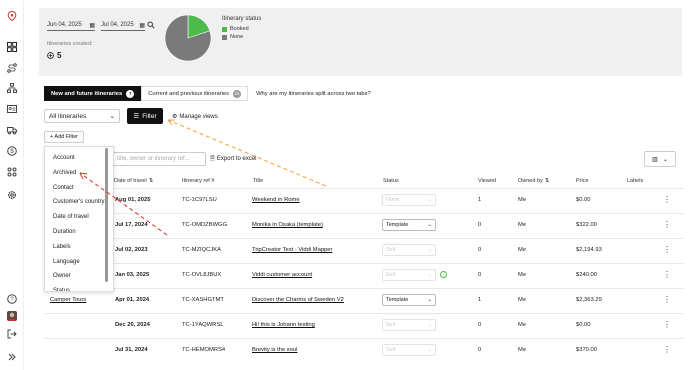 The height and width of the screenshot is (370, 688). I want to click on gear-icon, so click(12, 195).